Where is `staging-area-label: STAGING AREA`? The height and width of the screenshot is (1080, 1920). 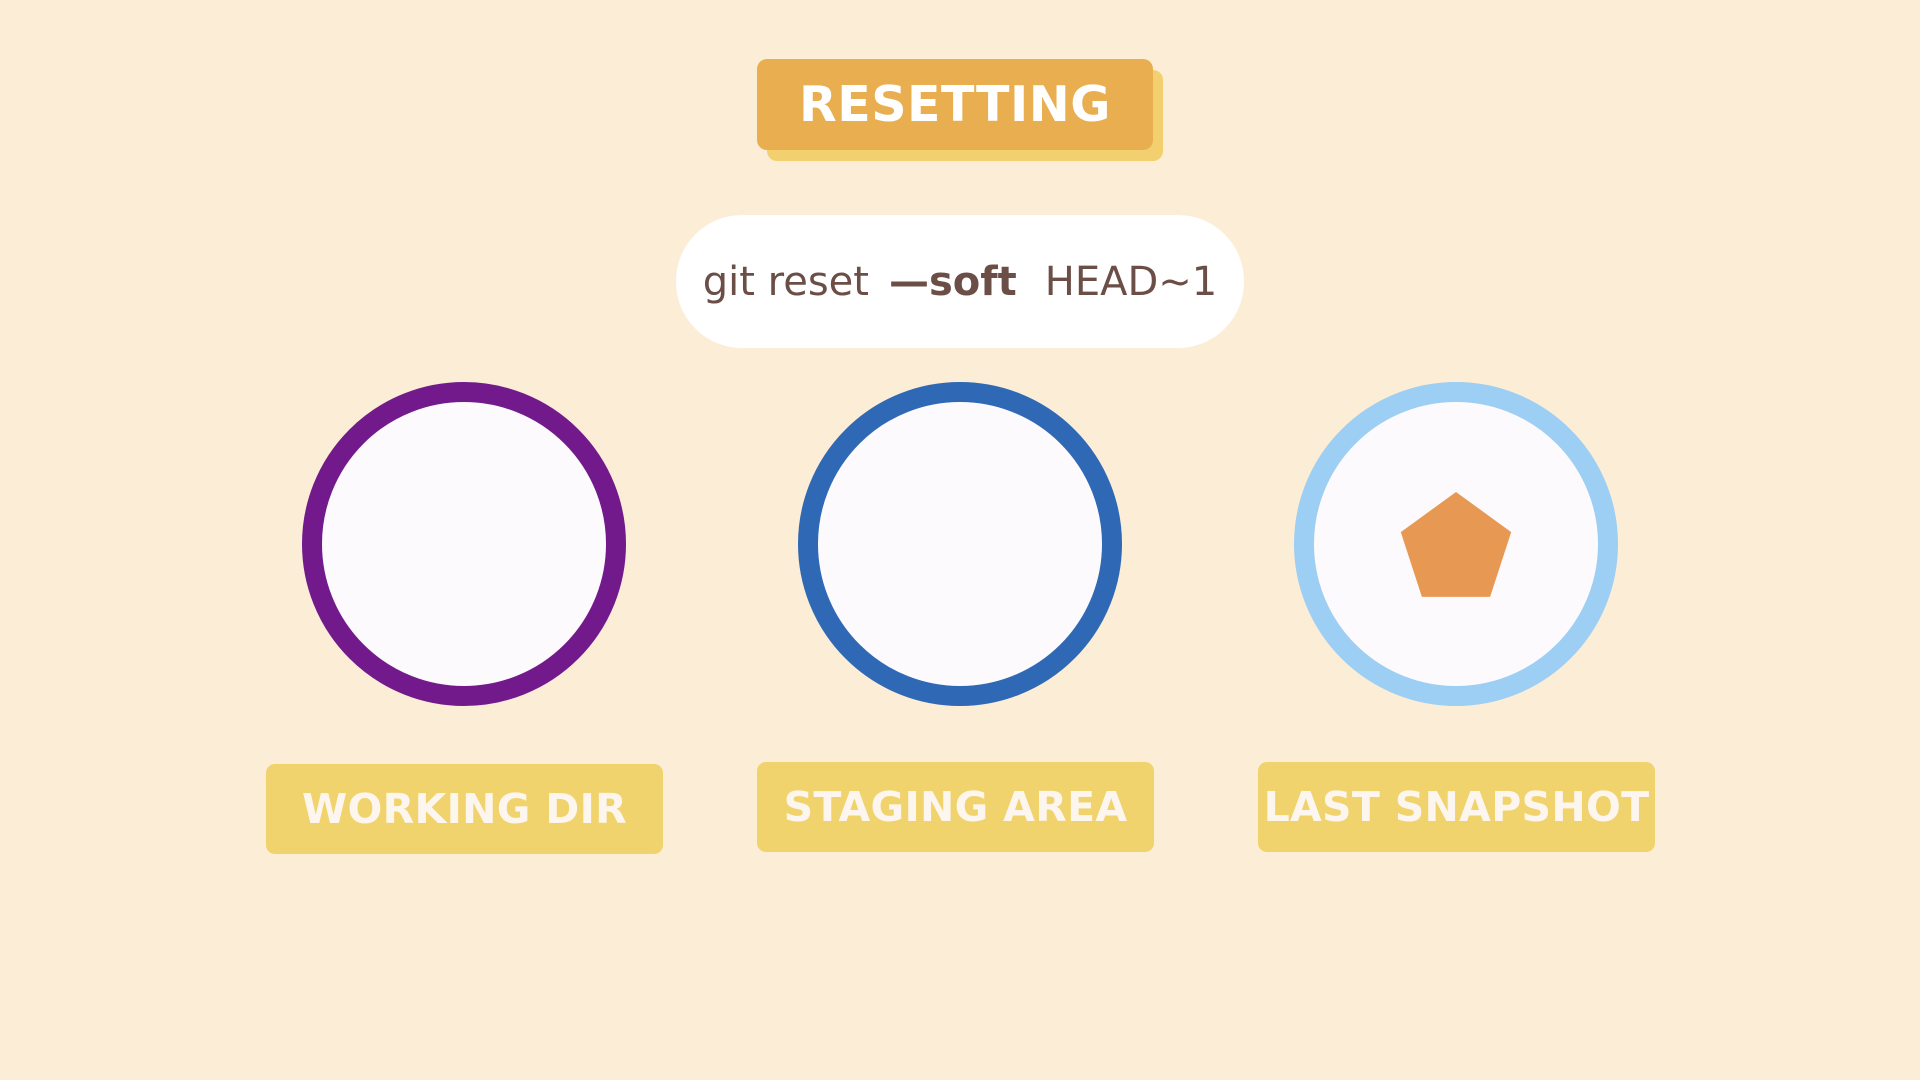
staging-area-label: STAGING AREA is located at coordinates (955, 807).